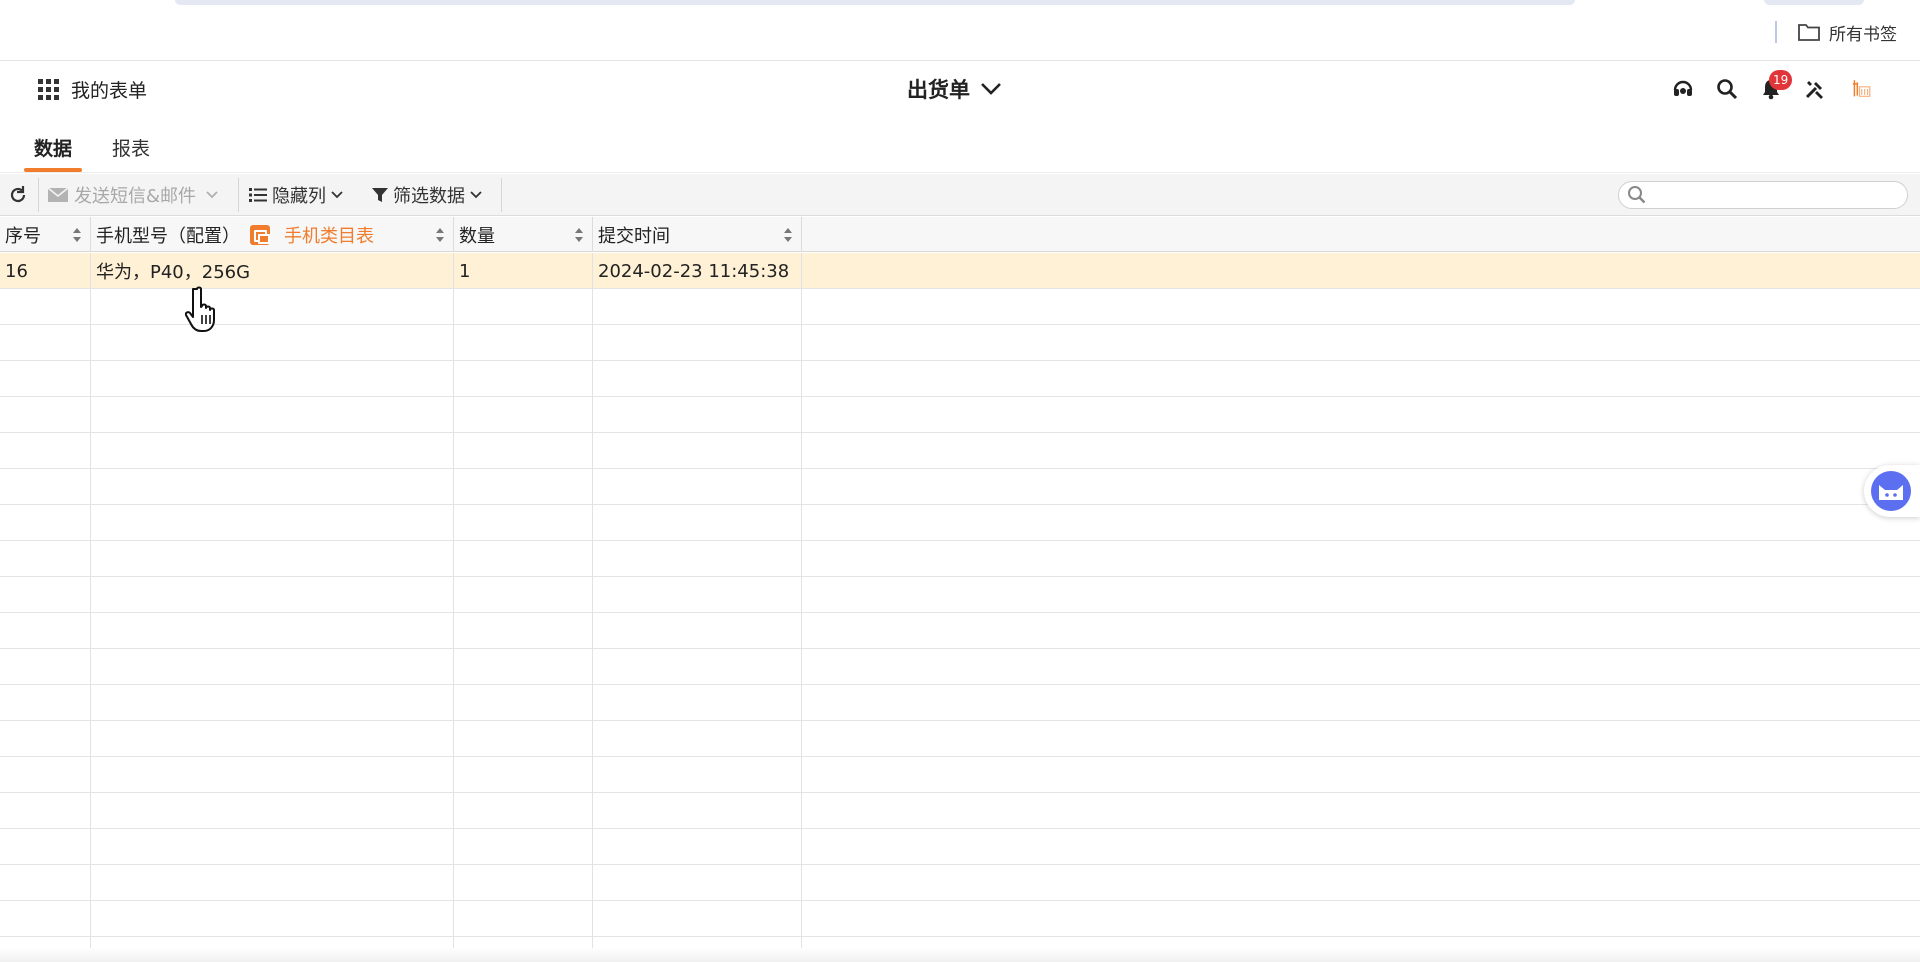 The height and width of the screenshot is (962, 1920). Describe the element at coordinates (1780, 195) in the screenshot. I see `table-search-input` at that location.